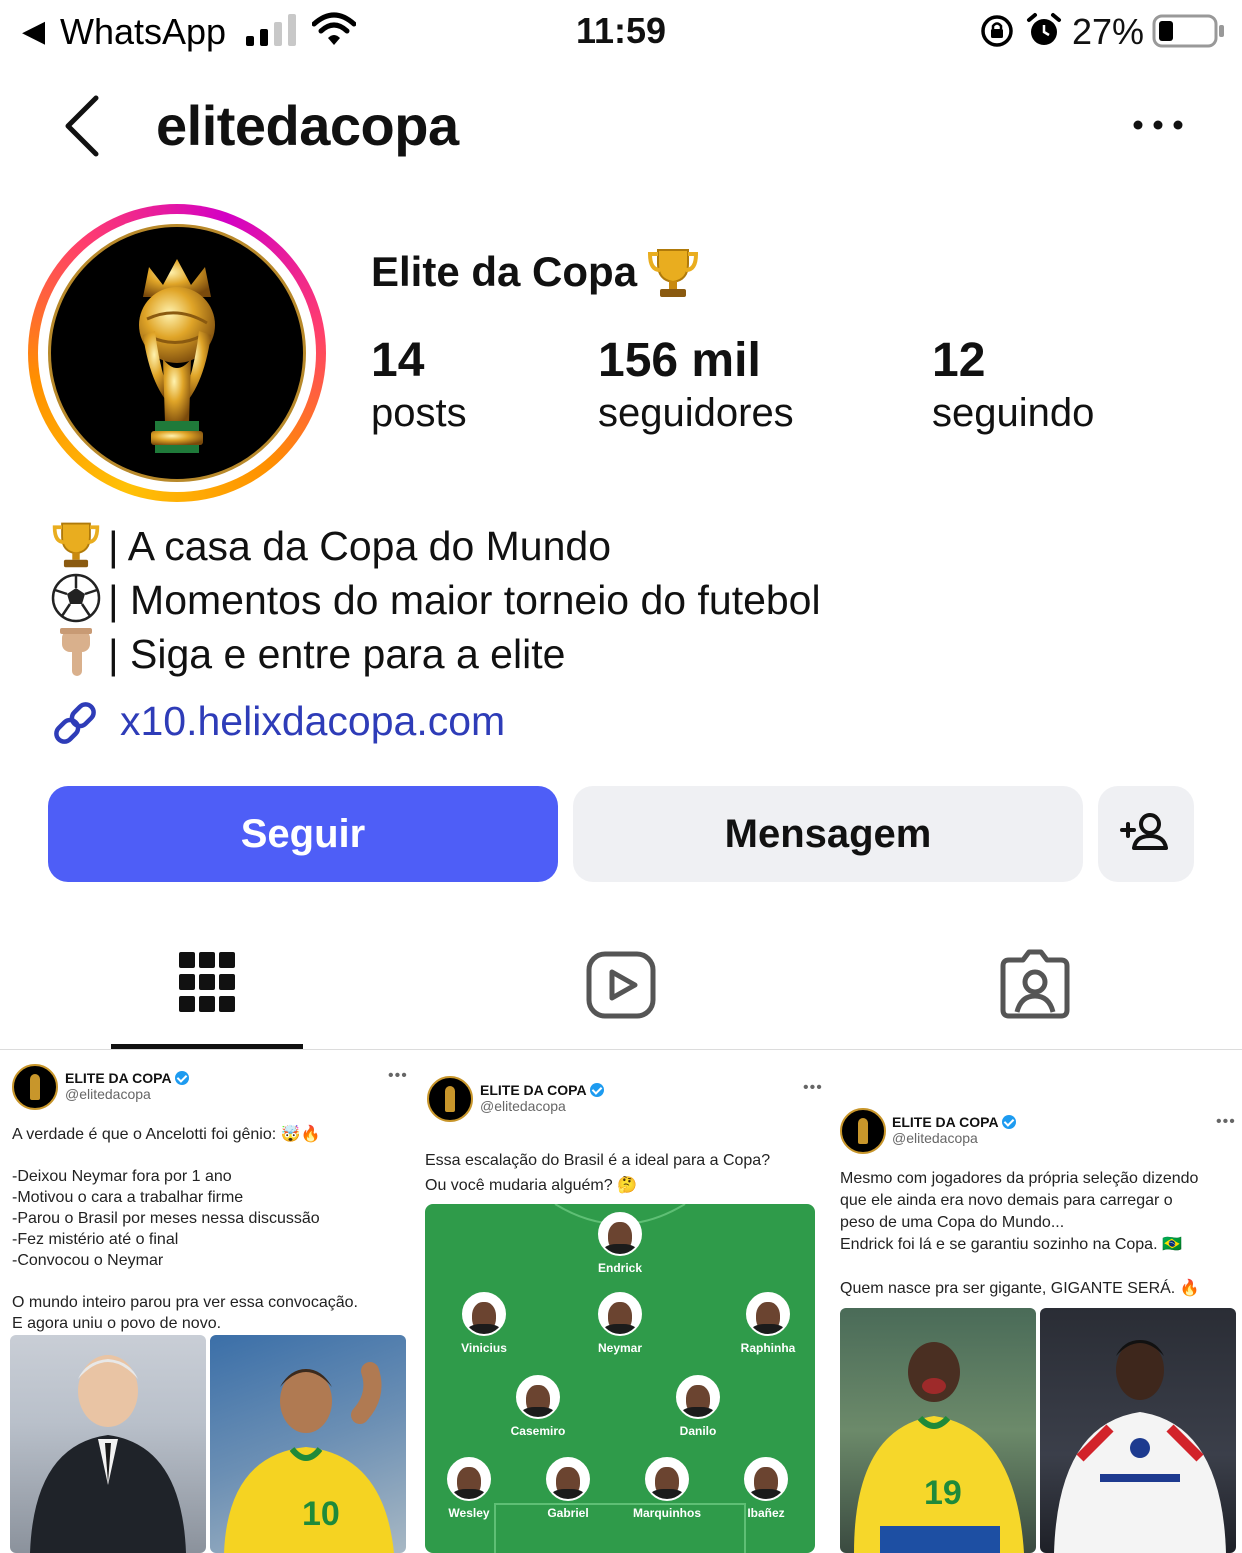  I want to click on lineup-player: Wesley, so click(472, 1489).